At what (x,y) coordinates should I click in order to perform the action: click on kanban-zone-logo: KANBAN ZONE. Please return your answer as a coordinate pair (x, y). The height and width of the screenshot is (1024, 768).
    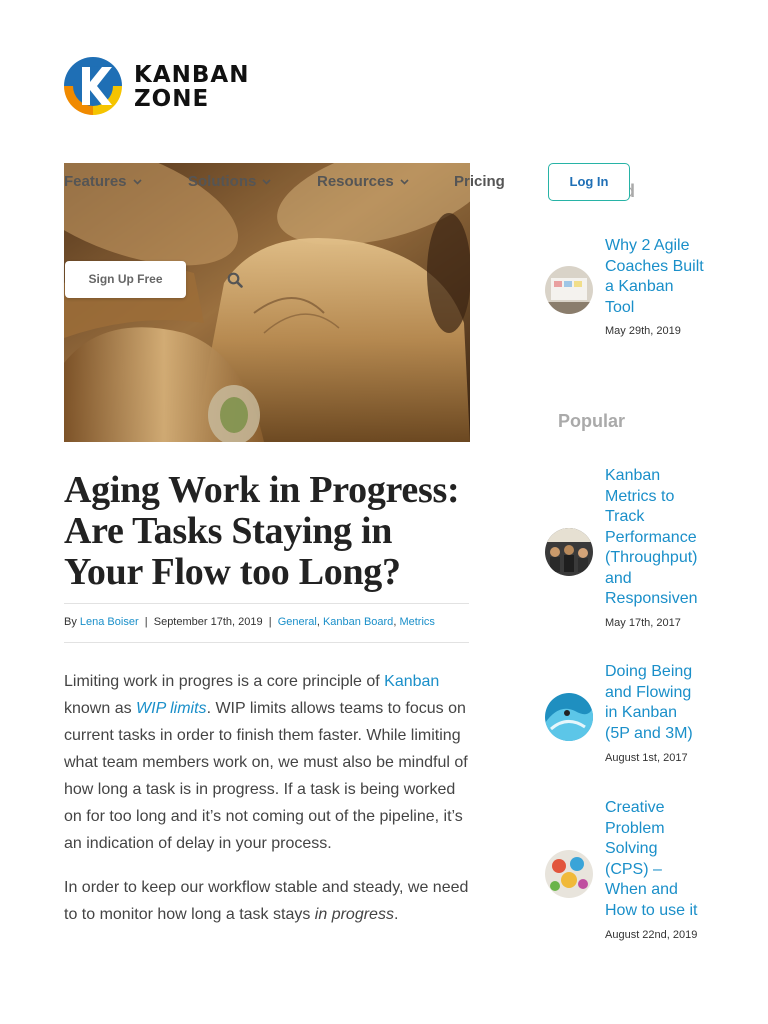
    Looking at the image, I should click on (179, 87).